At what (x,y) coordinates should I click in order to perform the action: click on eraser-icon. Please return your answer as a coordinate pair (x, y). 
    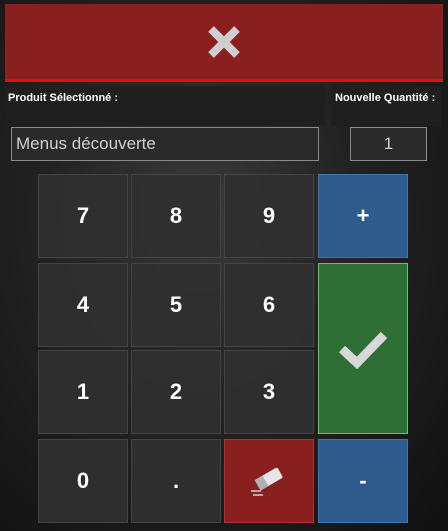
    Looking at the image, I should click on (267, 481).